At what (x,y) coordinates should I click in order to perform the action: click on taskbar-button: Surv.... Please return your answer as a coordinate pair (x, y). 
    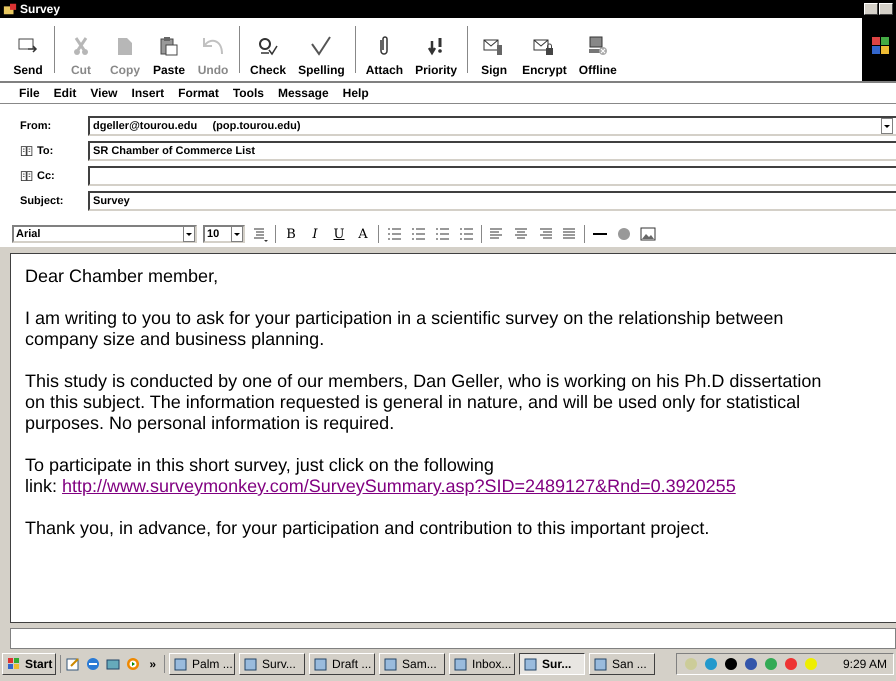
    Looking at the image, I should click on (272, 664).